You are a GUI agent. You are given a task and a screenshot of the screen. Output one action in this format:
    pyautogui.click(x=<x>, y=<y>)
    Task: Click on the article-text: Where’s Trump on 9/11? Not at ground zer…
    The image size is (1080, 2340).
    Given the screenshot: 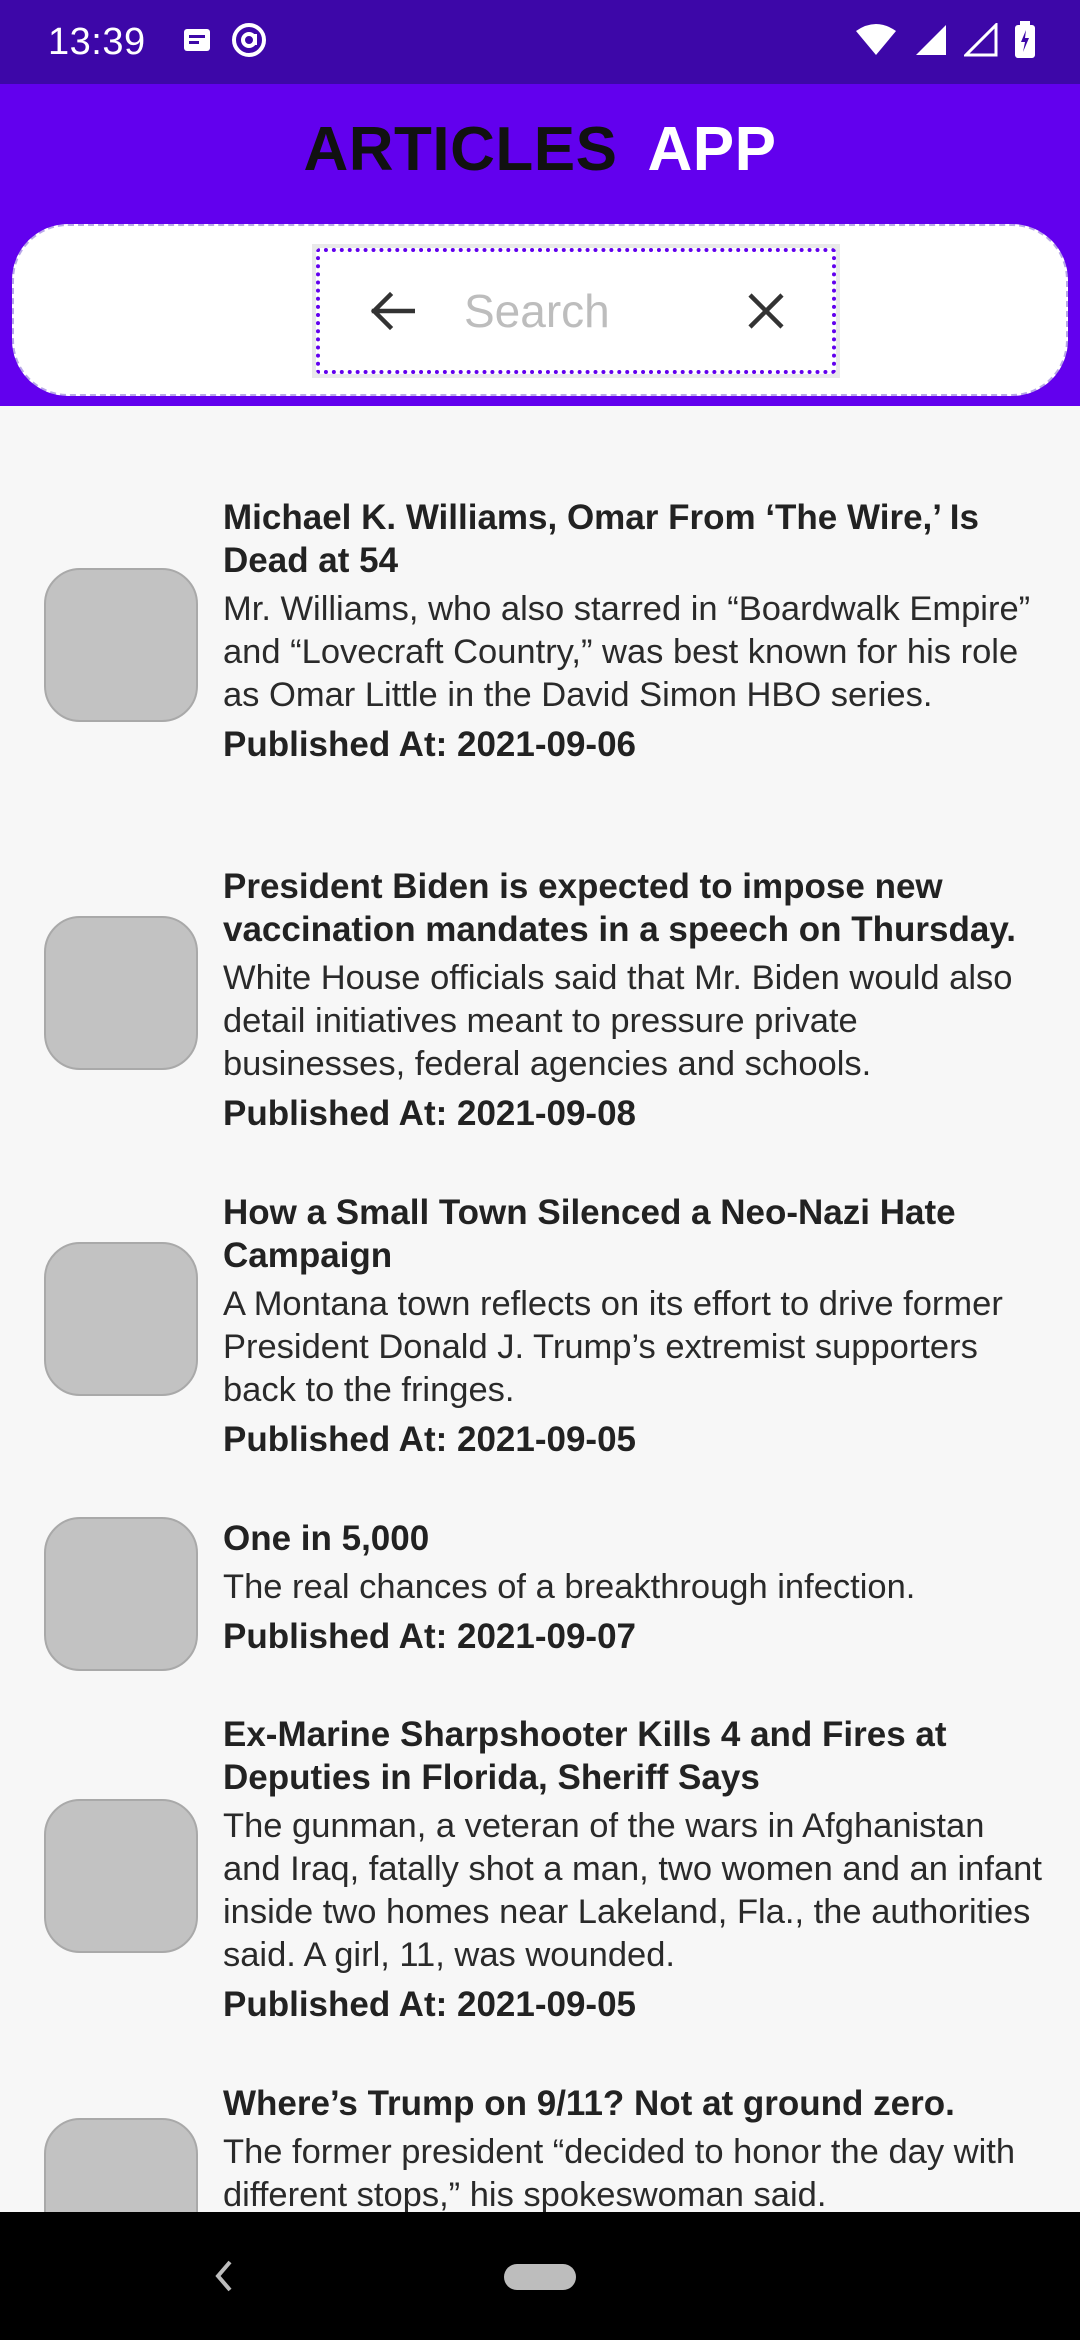 What is the action you would take?
    pyautogui.click(x=633, y=2147)
    